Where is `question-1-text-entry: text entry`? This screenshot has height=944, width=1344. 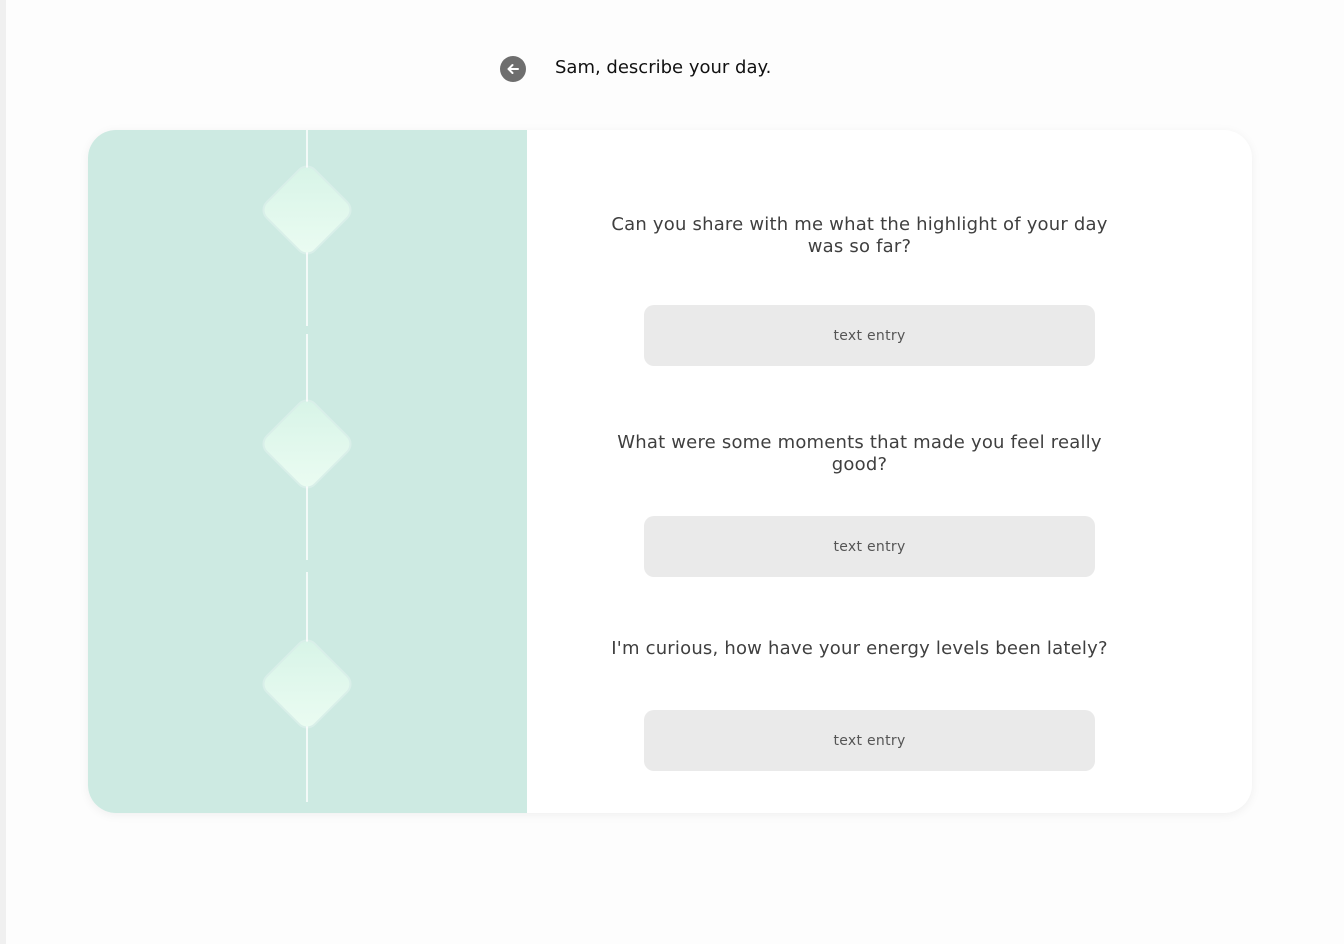 question-1-text-entry: text entry is located at coordinates (869, 335).